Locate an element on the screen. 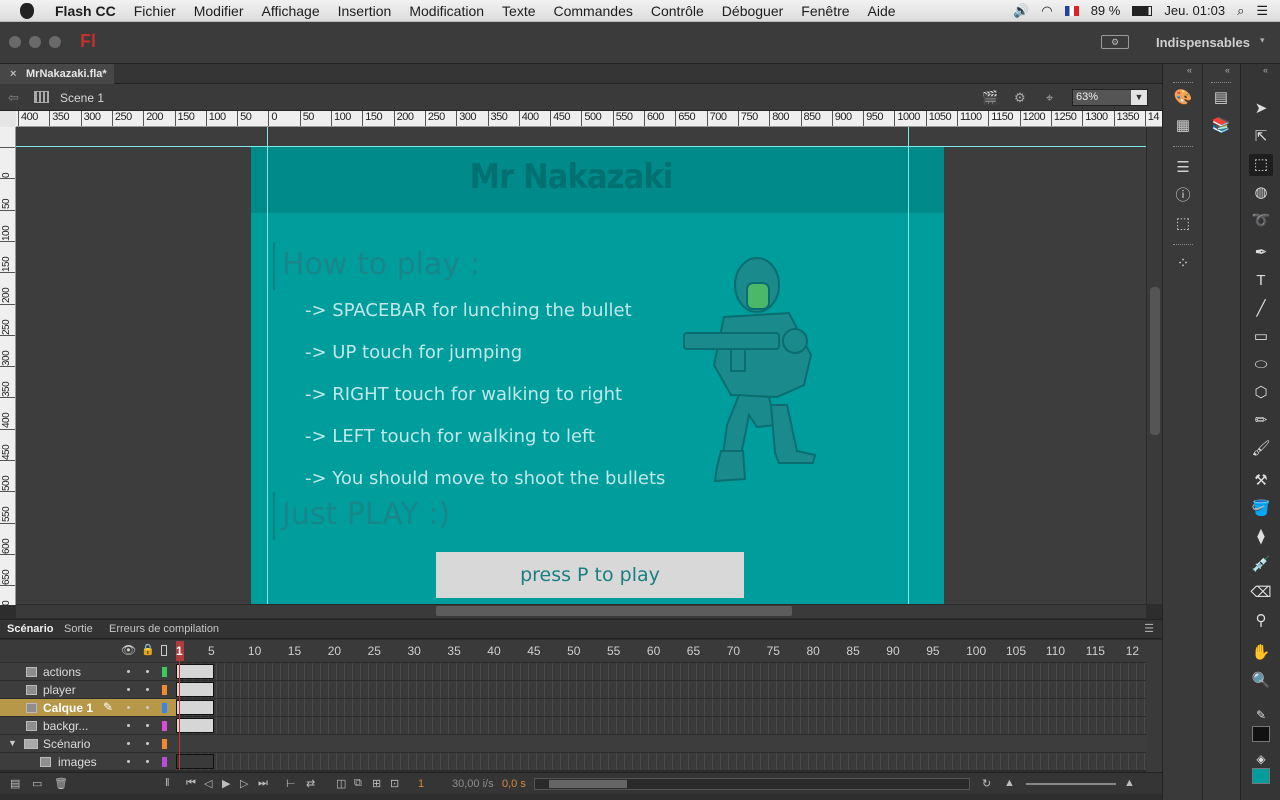 The image size is (1280, 800). instruction-up: -> UP touch for jumping is located at coordinates (413, 352).